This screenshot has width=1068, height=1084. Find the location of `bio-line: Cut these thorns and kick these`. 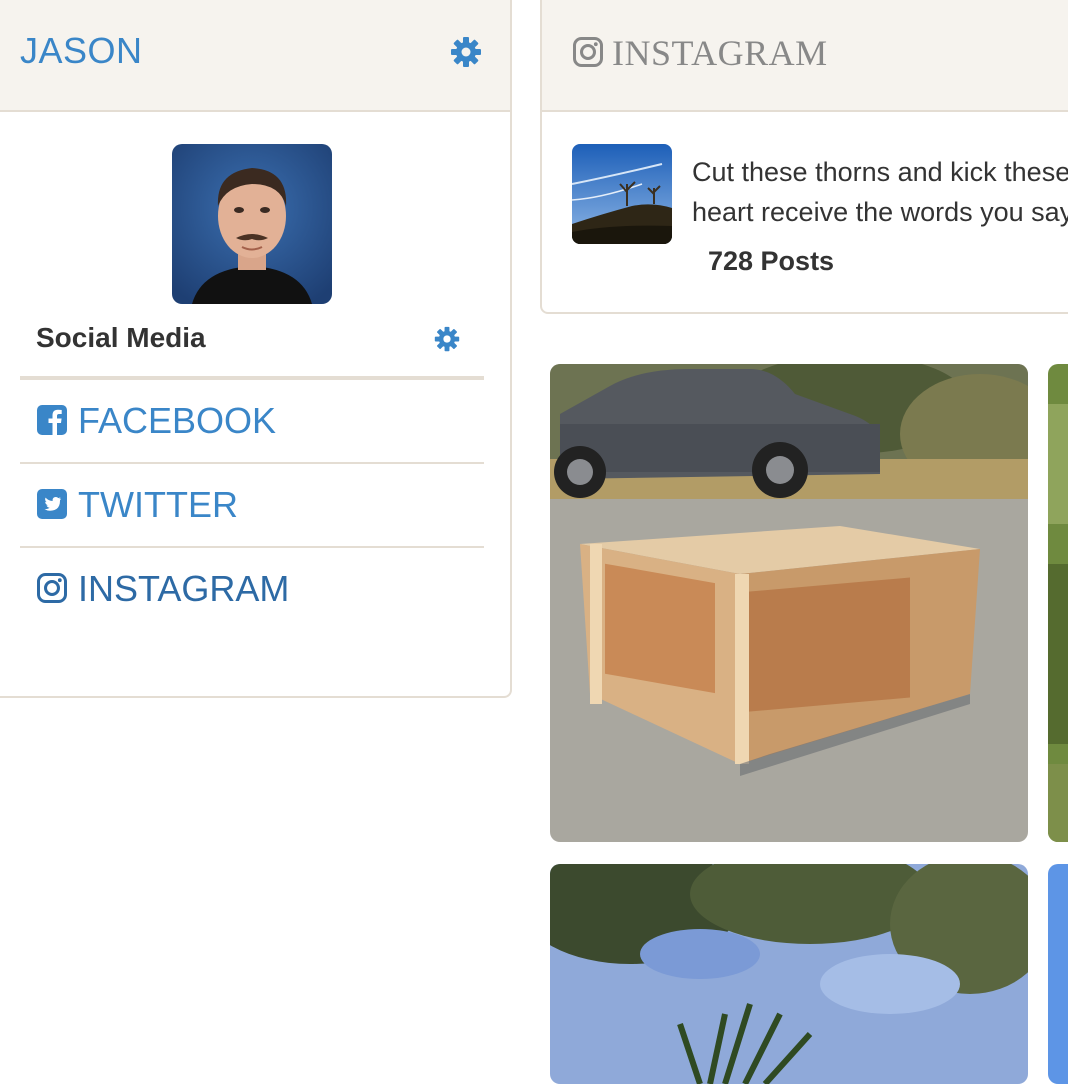

bio-line: Cut these thorns and kick these is located at coordinates (880, 172).